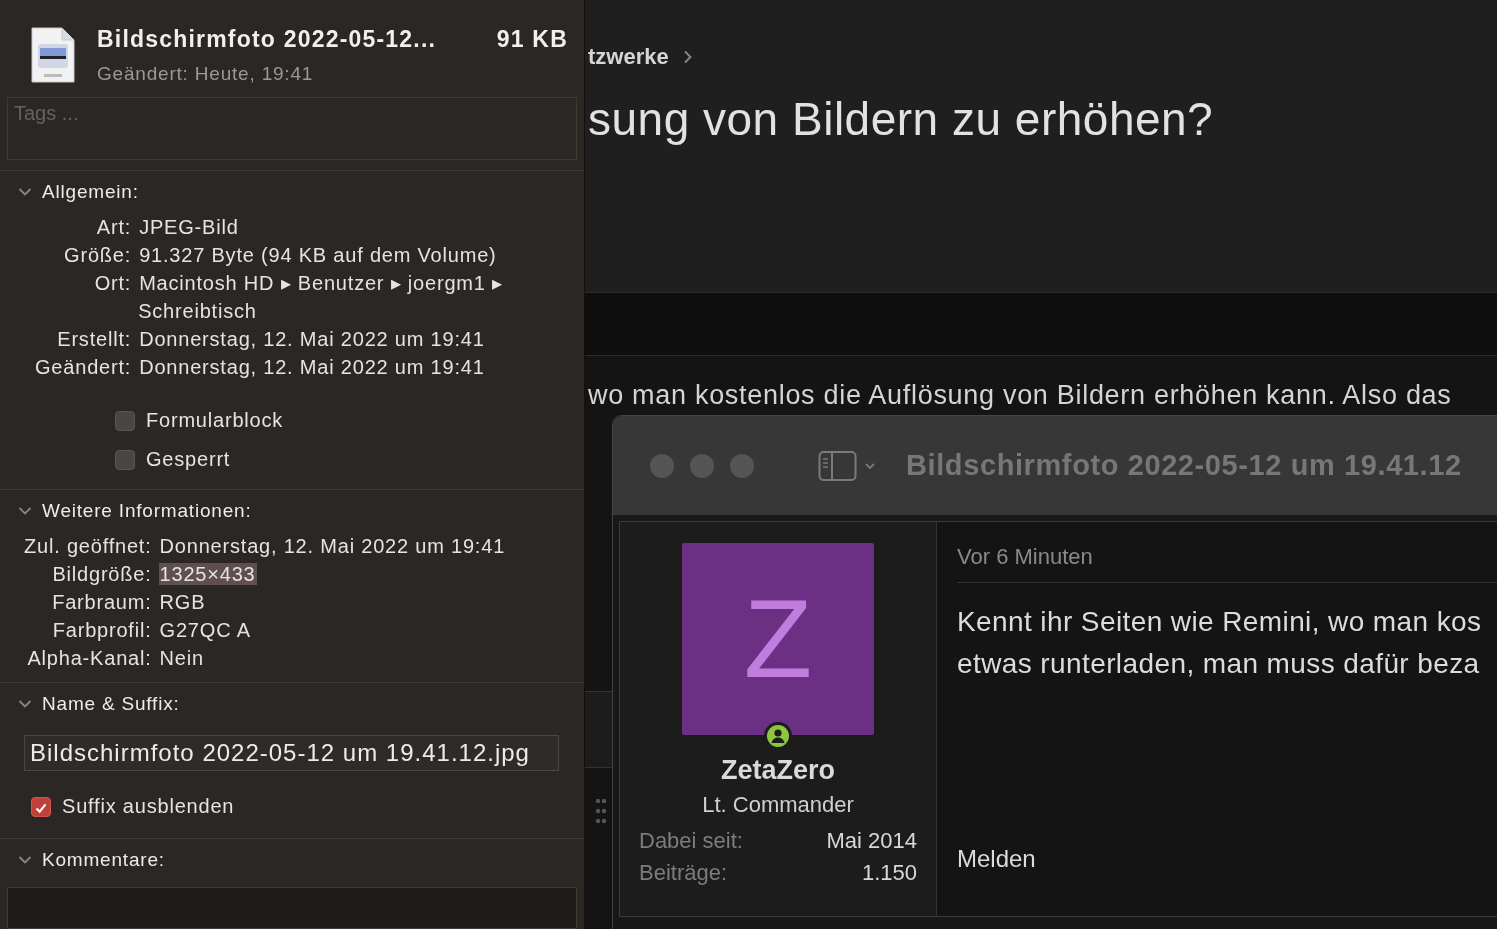 The image size is (1497, 929). I want to click on question-text: wo man kostenlos die Auflösung von Bildern erhöhen kann. Also das, so click(1020, 395).